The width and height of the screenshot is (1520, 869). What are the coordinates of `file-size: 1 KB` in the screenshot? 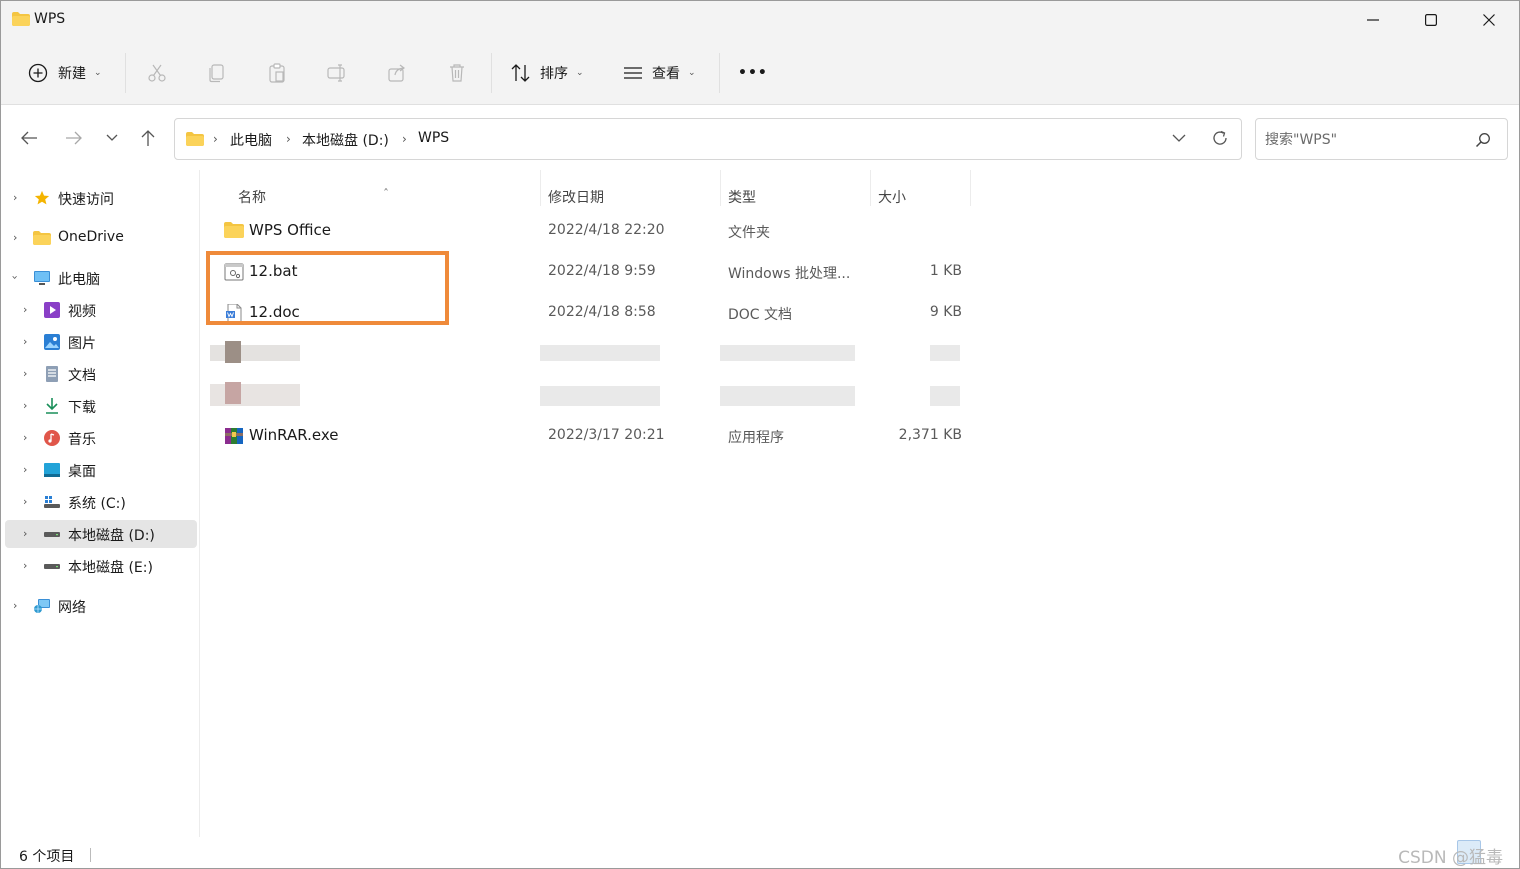 It's located at (945, 271).